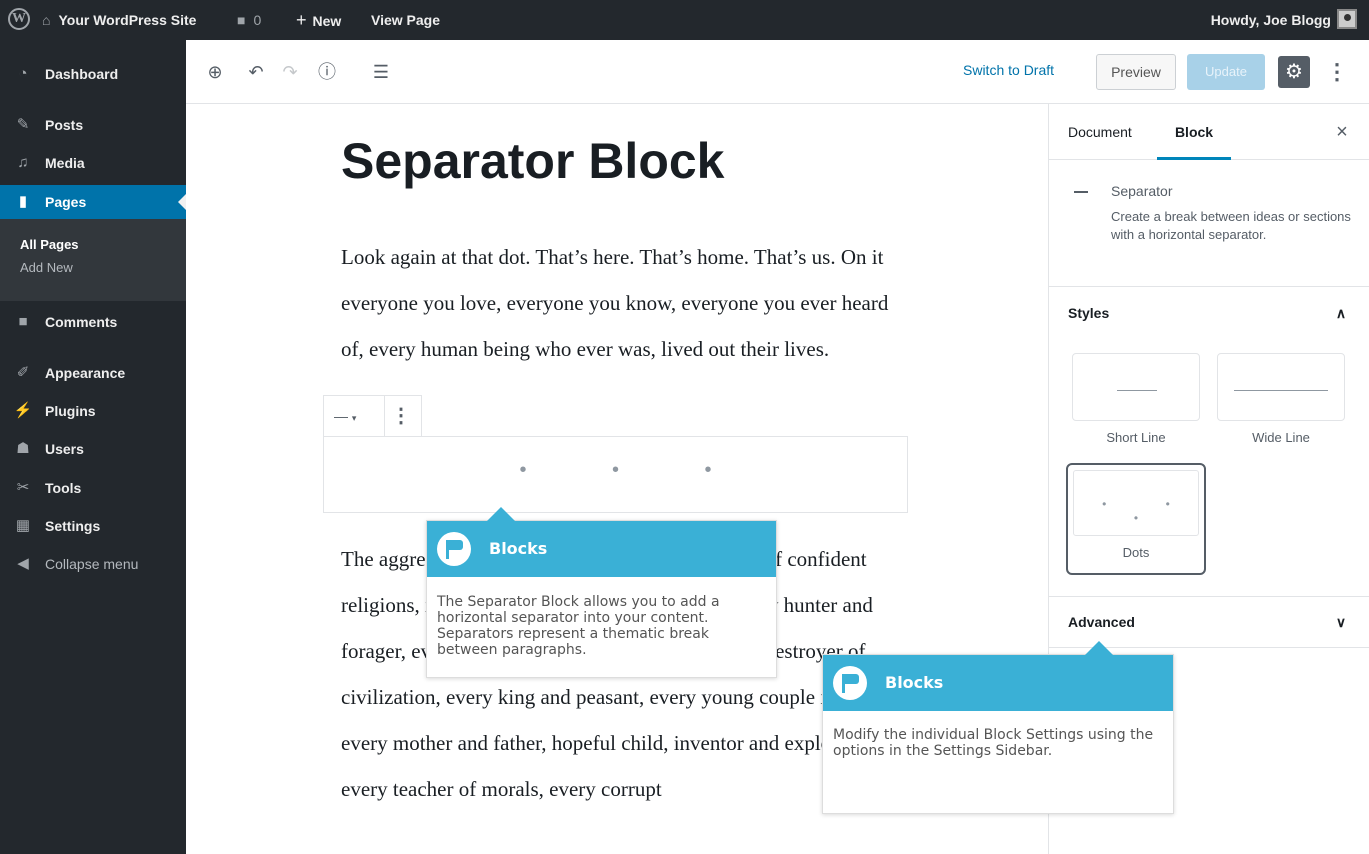 The image size is (1369, 854). Describe the element at coordinates (1226, 72) in the screenshot. I see `update-button: Update` at that location.